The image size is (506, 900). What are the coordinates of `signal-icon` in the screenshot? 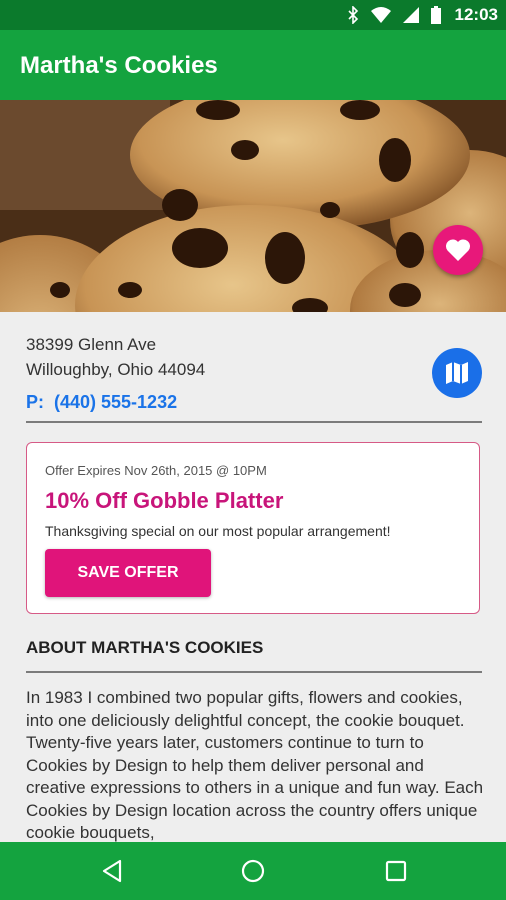 It's located at (410, 15).